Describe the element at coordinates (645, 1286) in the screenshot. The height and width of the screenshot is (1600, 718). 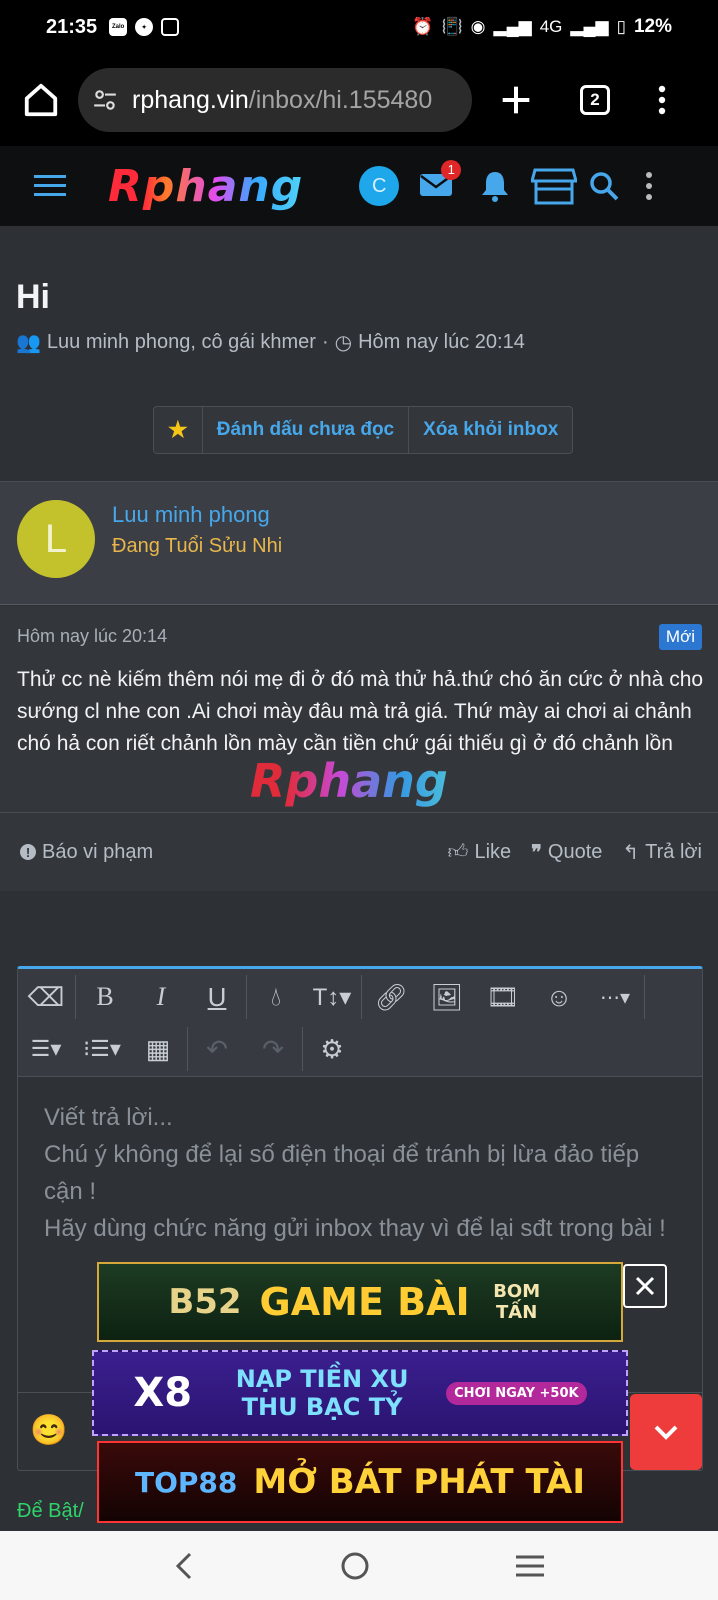
I see `ad-close-button` at that location.